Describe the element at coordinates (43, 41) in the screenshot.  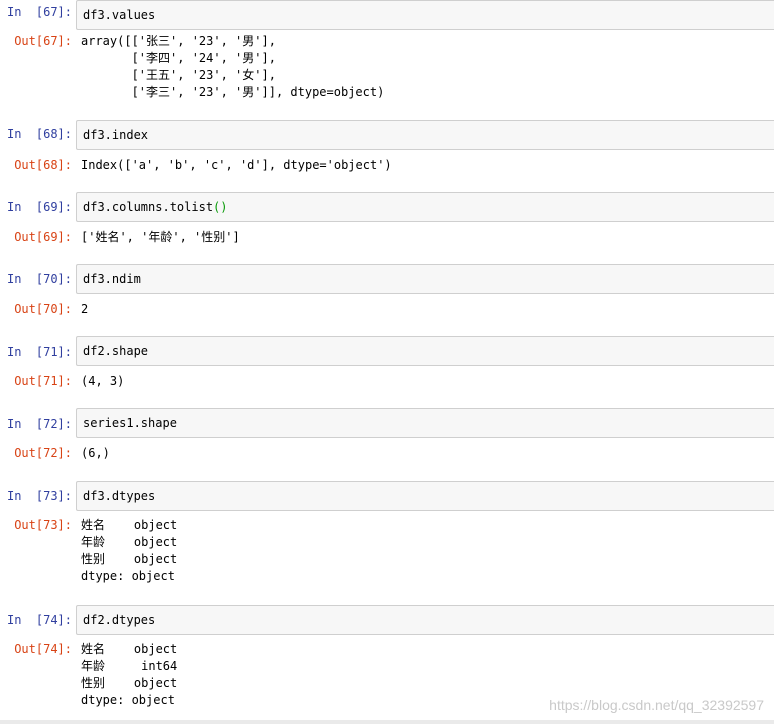
I see `output-prompt: Out[67]:` at that location.